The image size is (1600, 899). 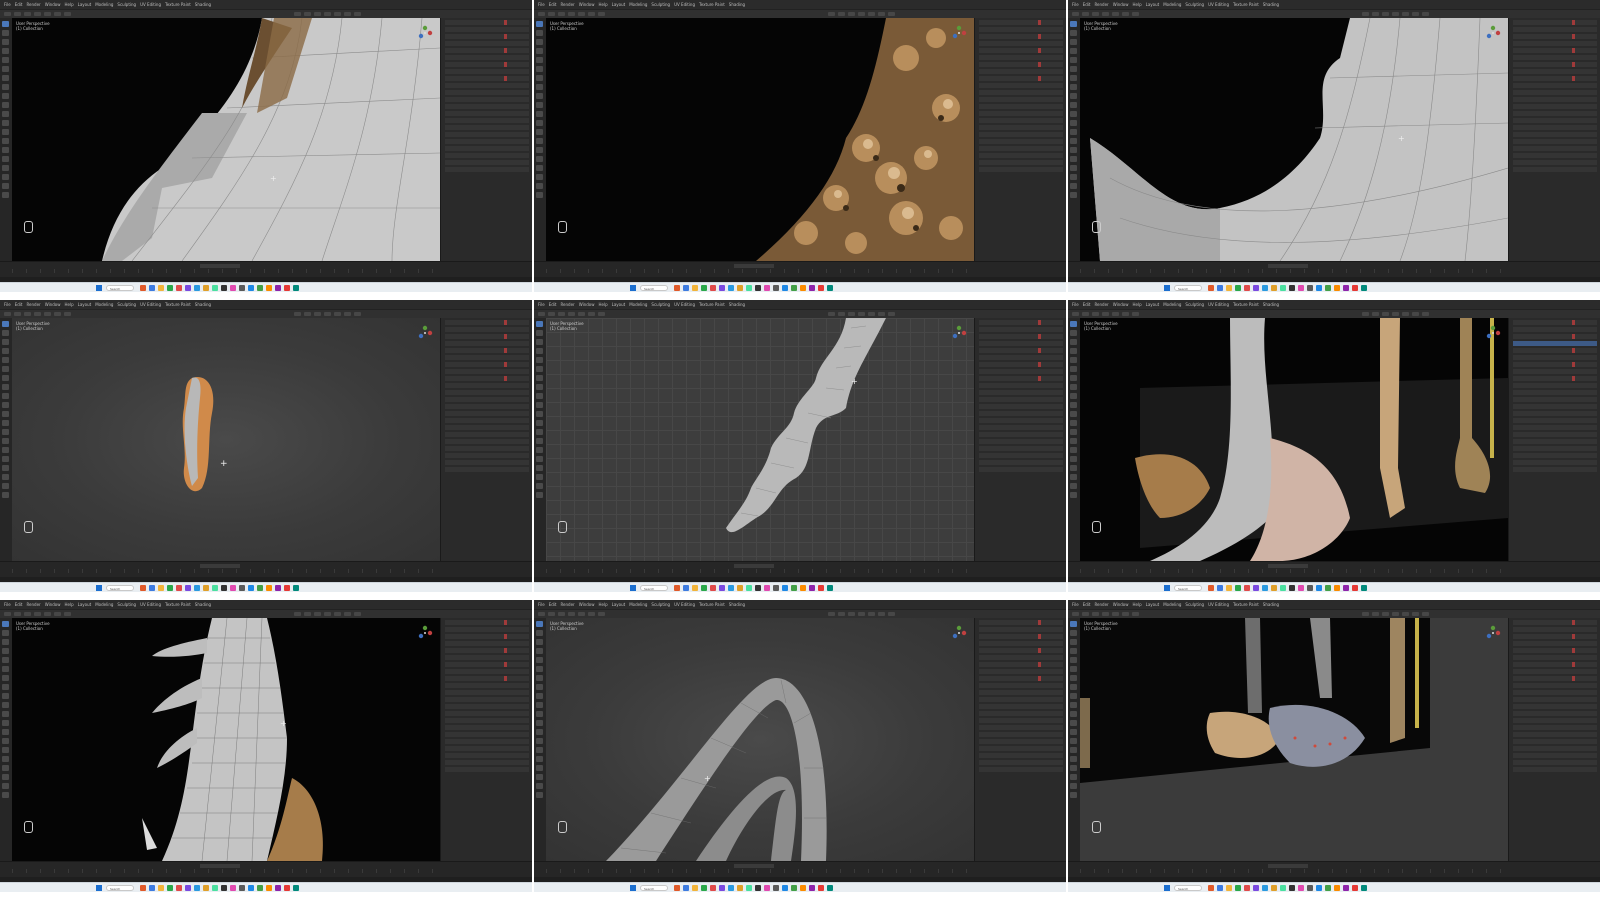 What do you see at coordinates (85, 604) in the screenshot?
I see `menu-item: Layout` at bounding box center [85, 604].